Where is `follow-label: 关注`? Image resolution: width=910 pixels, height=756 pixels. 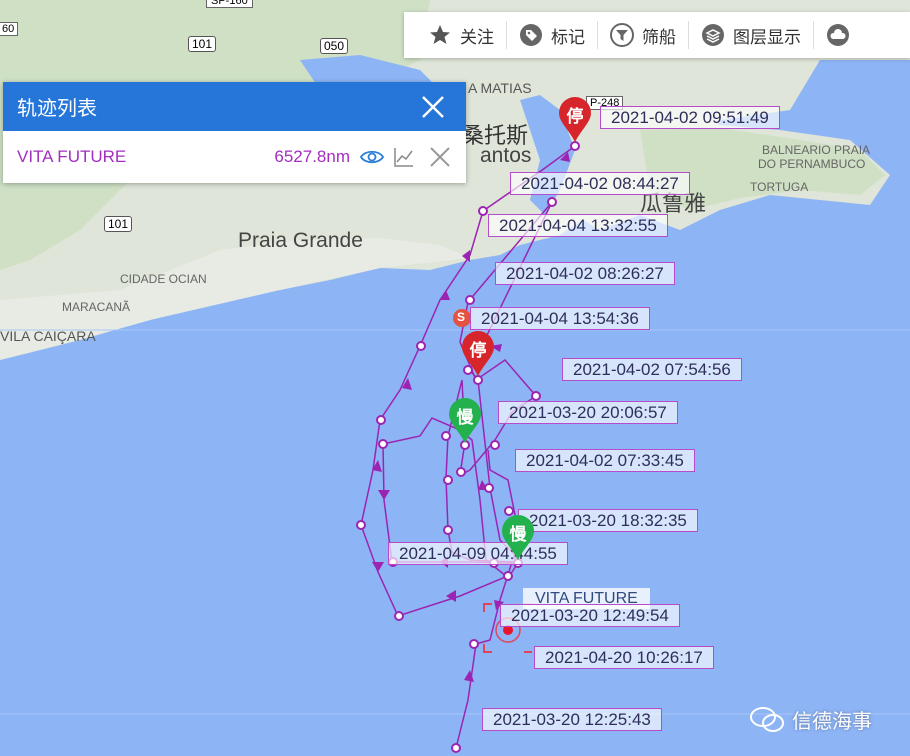
follow-label: 关注 is located at coordinates (477, 37).